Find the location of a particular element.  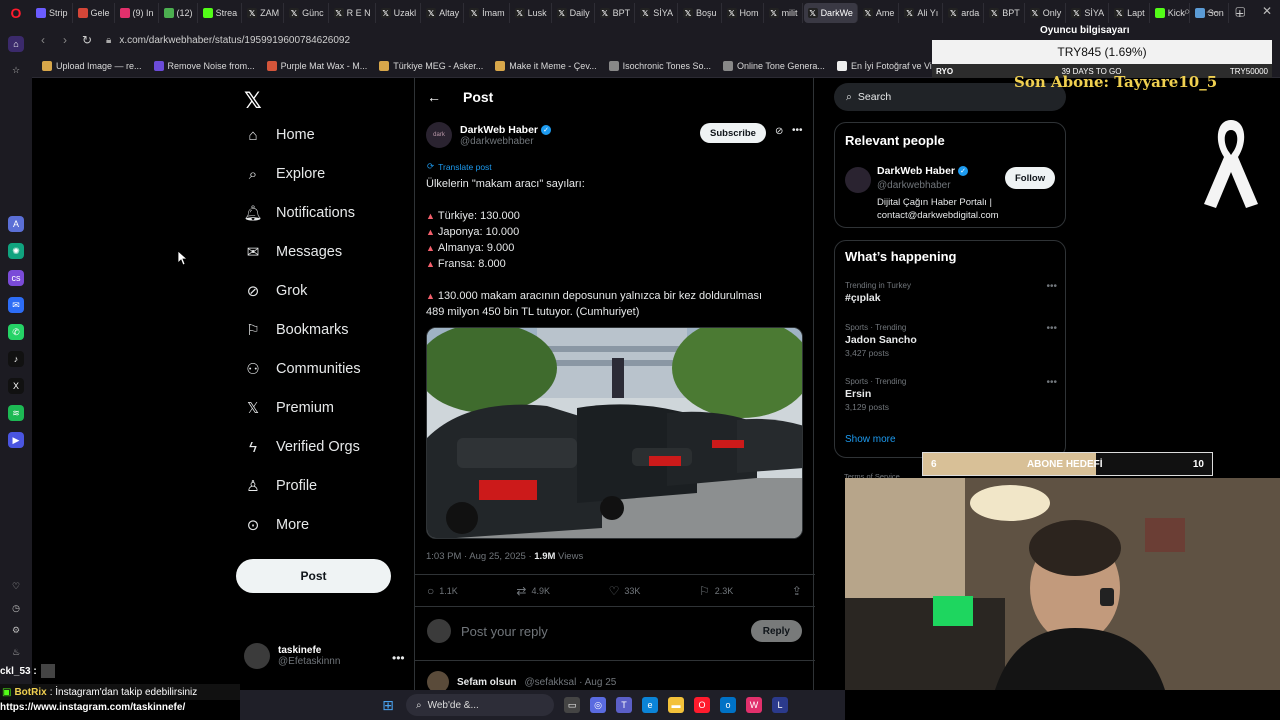

minimize-icon: — is located at coordinates (1213, 11).